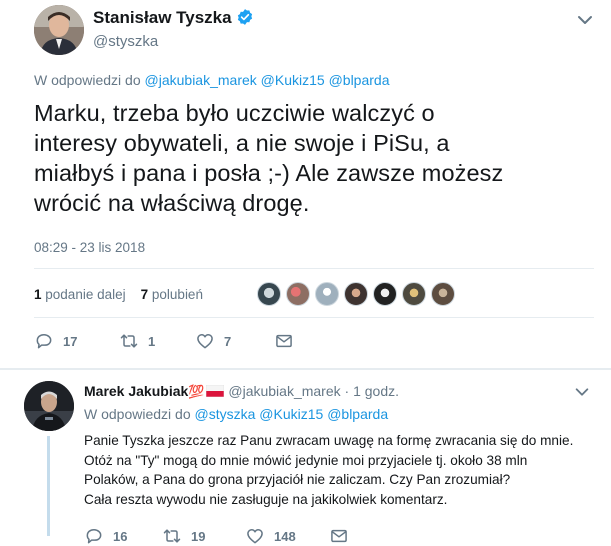 The image size is (611, 546). What do you see at coordinates (162, 17) in the screenshot?
I see `author-display-name: Stanisław Tyszka` at bounding box center [162, 17].